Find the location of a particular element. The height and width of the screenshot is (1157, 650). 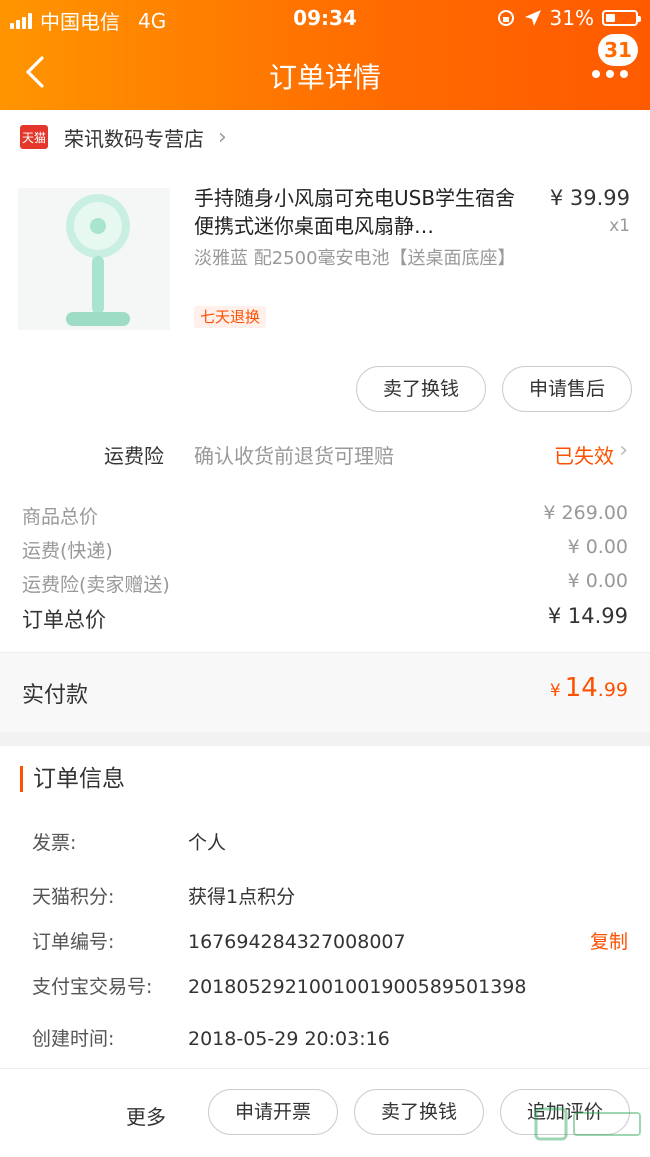

store-row: 天猫 荣讯数码专营店 › is located at coordinates (325, 137).